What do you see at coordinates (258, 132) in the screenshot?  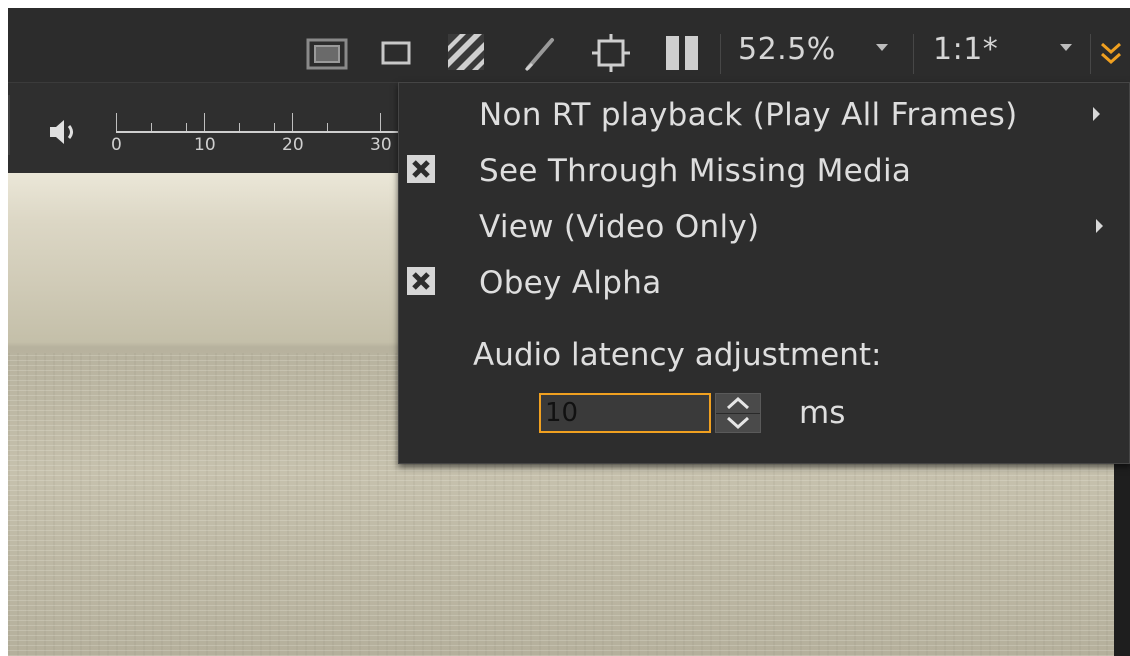 I see `timeline-ruler` at bounding box center [258, 132].